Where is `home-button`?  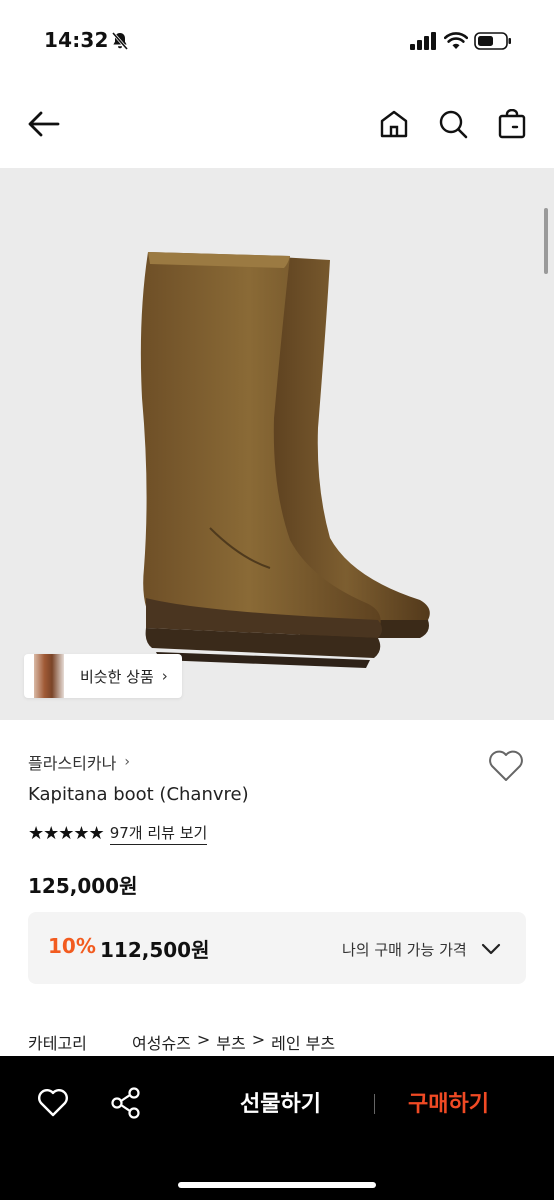
home-button is located at coordinates (394, 124).